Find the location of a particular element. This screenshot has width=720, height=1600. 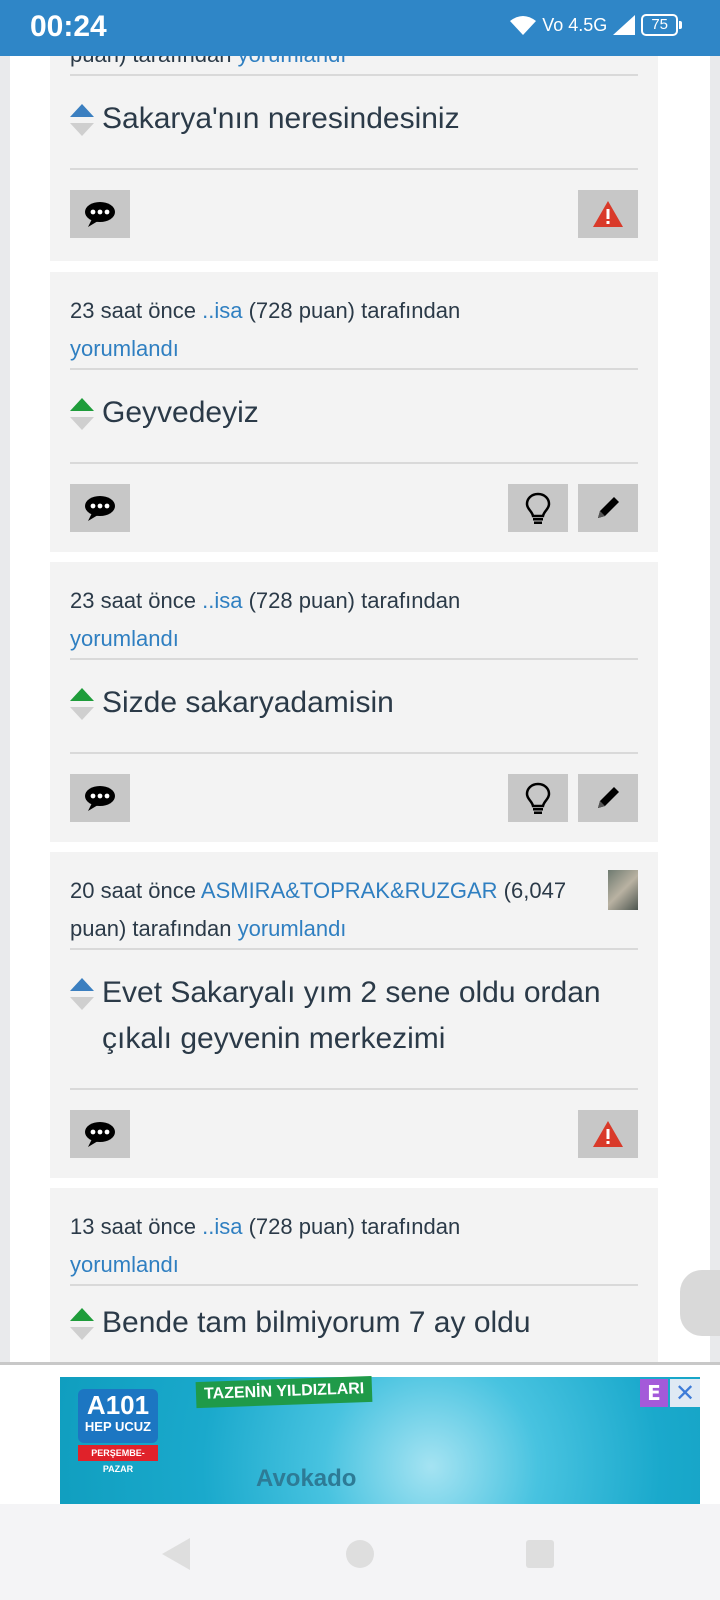

comment-body: Geyvedeyiz is located at coordinates (354, 416).